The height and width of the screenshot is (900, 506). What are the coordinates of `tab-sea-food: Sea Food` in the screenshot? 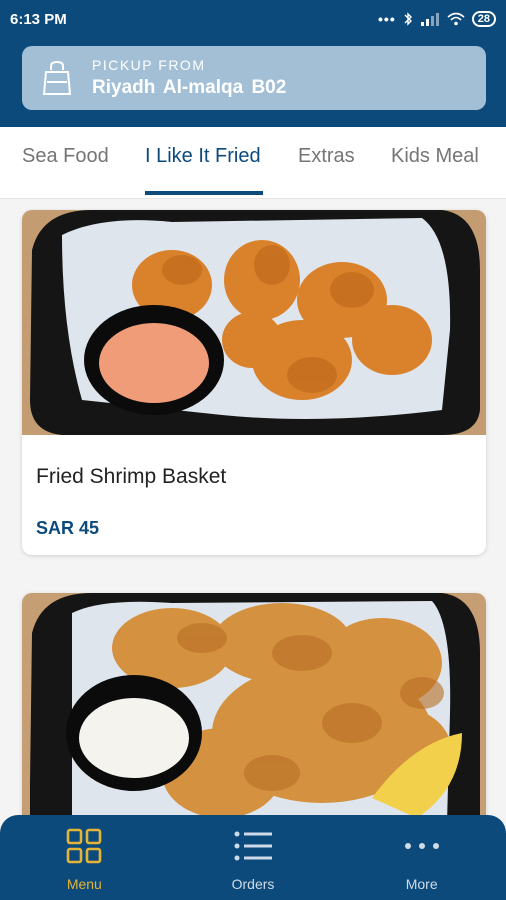 It's located at (65, 156).